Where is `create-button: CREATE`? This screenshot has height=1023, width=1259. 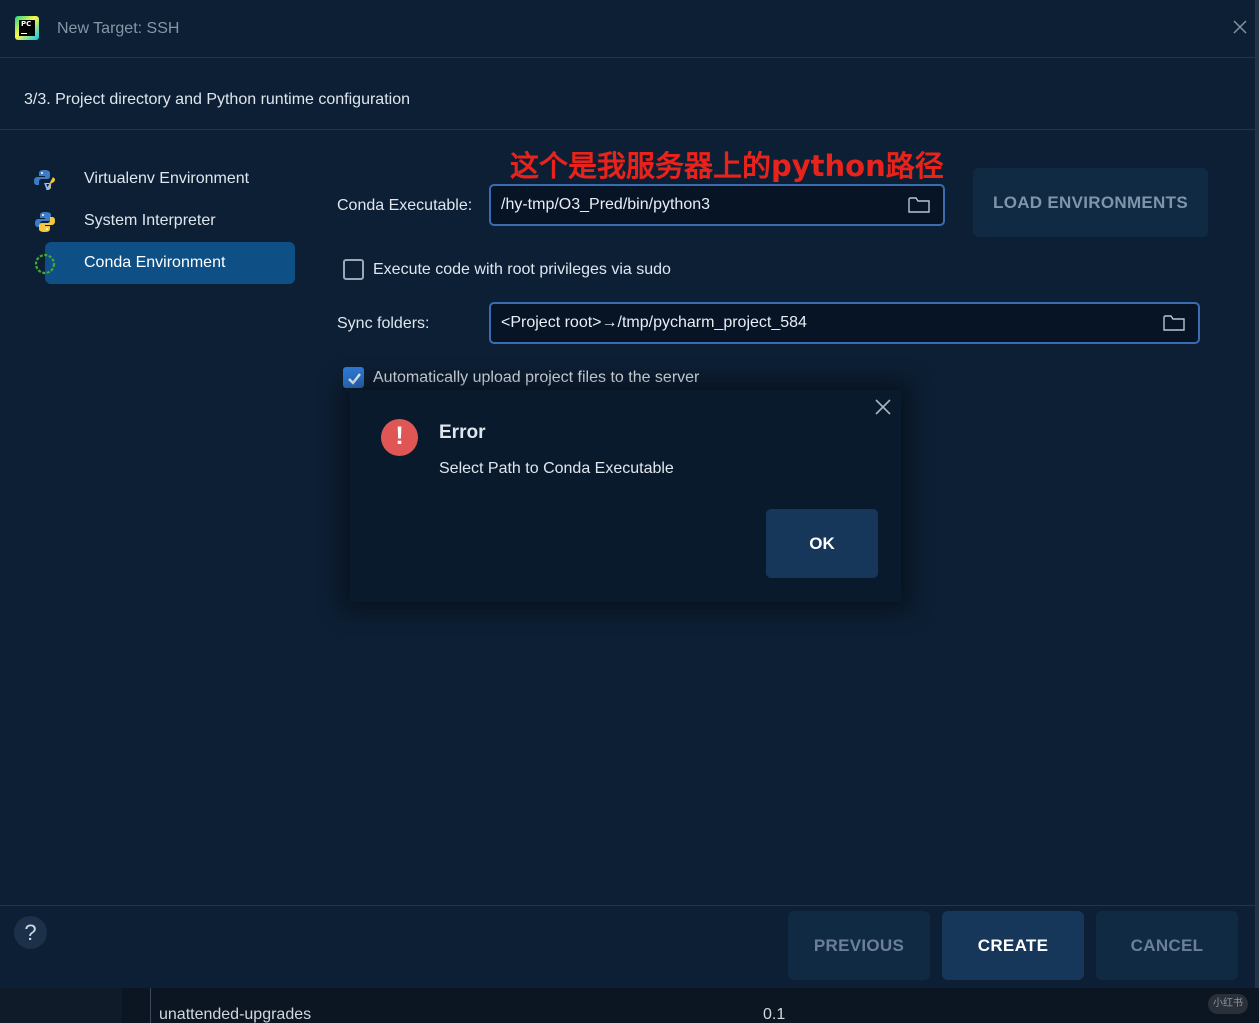 create-button: CREATE is located at coordinates (1013, 945).